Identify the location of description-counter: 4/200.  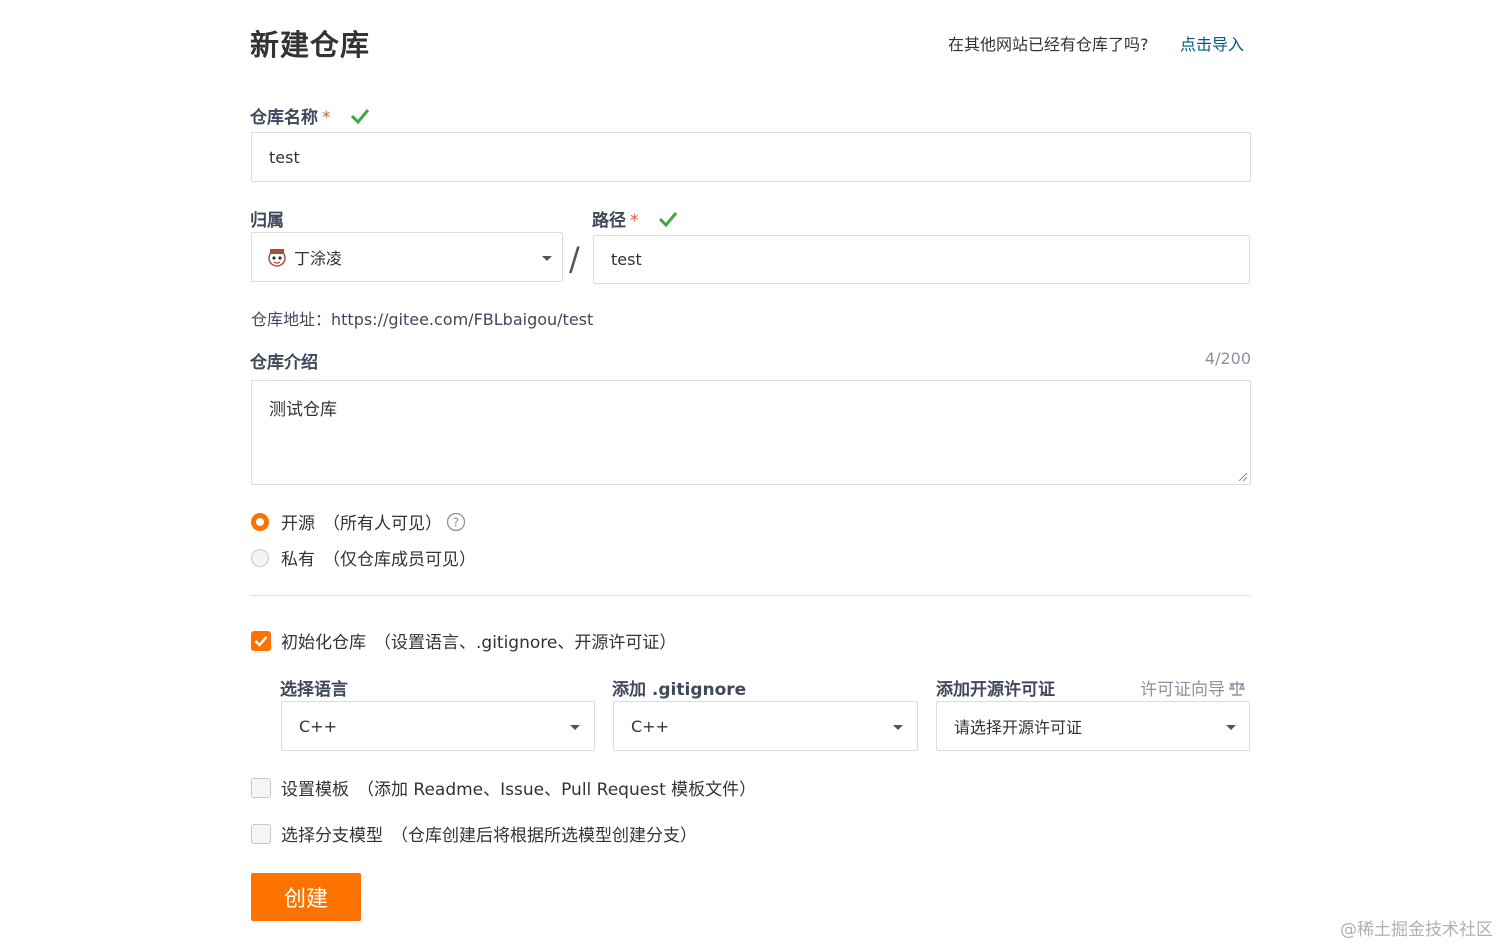
(1227, 358).